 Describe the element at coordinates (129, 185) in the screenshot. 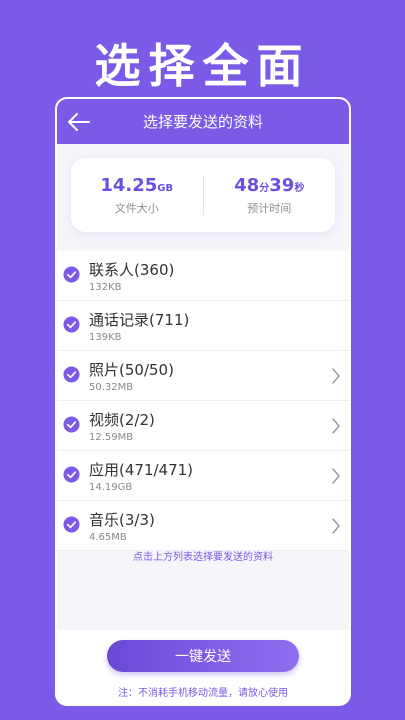

I see `file-size-value: 14.25` at that location.